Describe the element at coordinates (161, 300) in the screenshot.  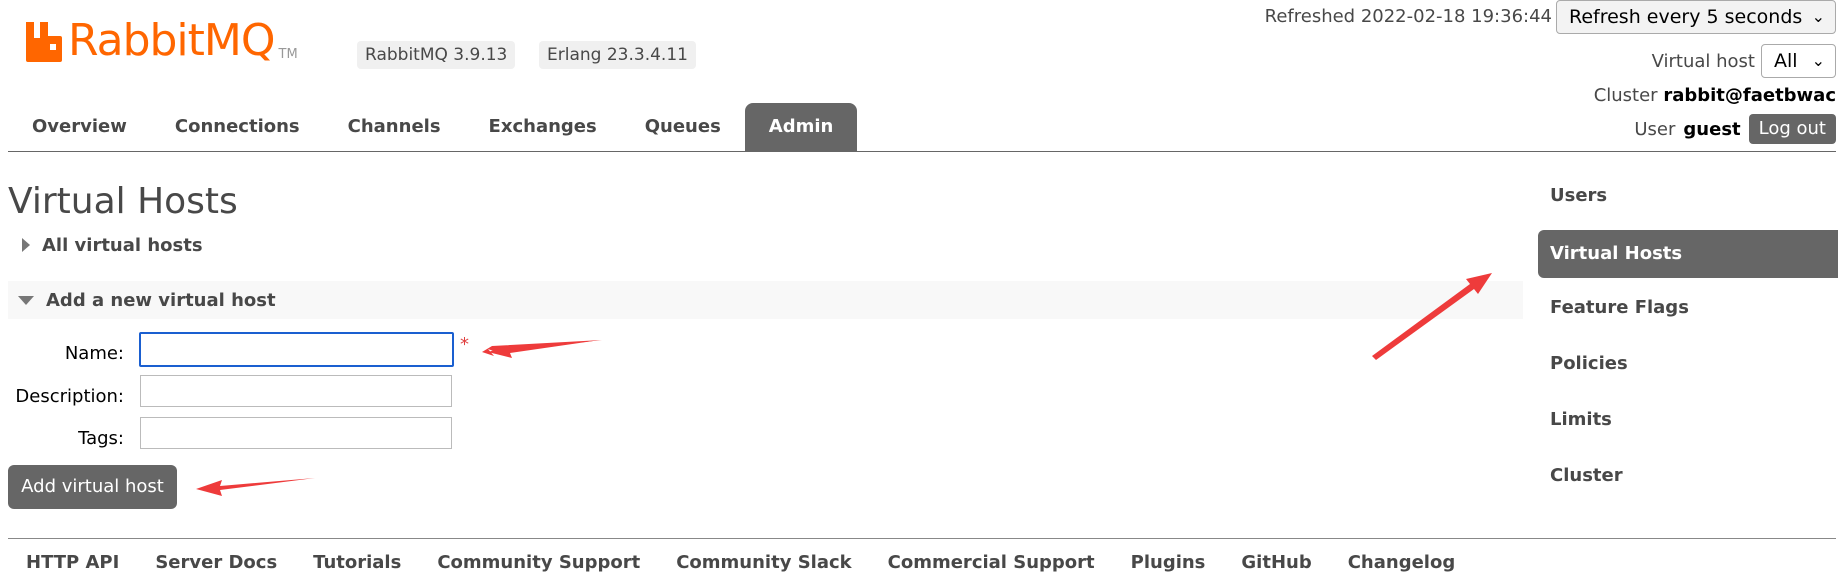
I see `add-virtual-host-label: Add a new virtual host` at that location.